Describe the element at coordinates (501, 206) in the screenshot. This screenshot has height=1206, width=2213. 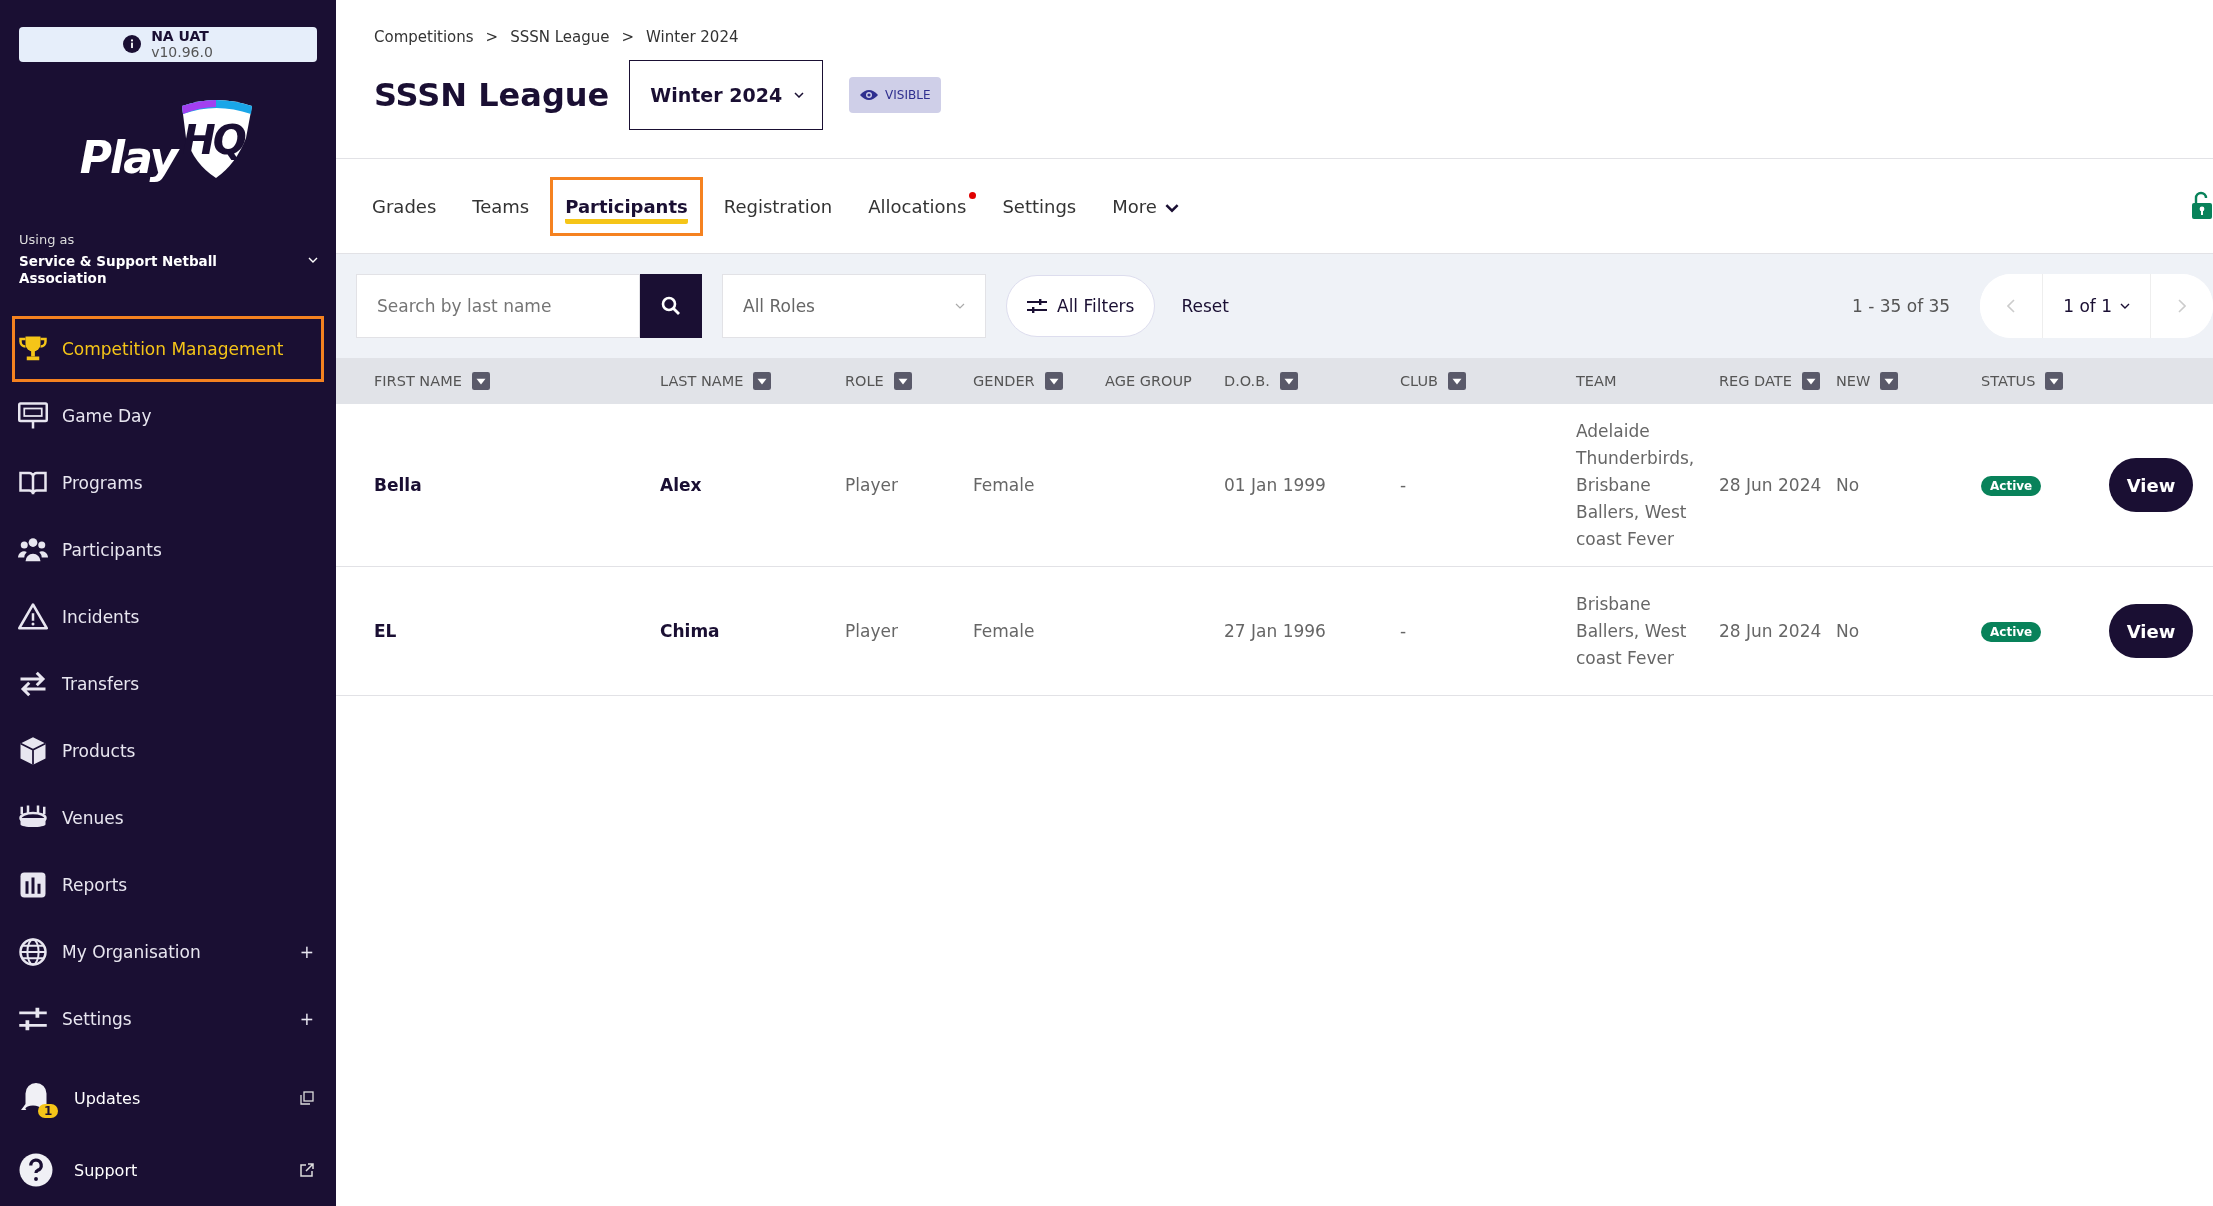
I see `tab: Teams` at that location.